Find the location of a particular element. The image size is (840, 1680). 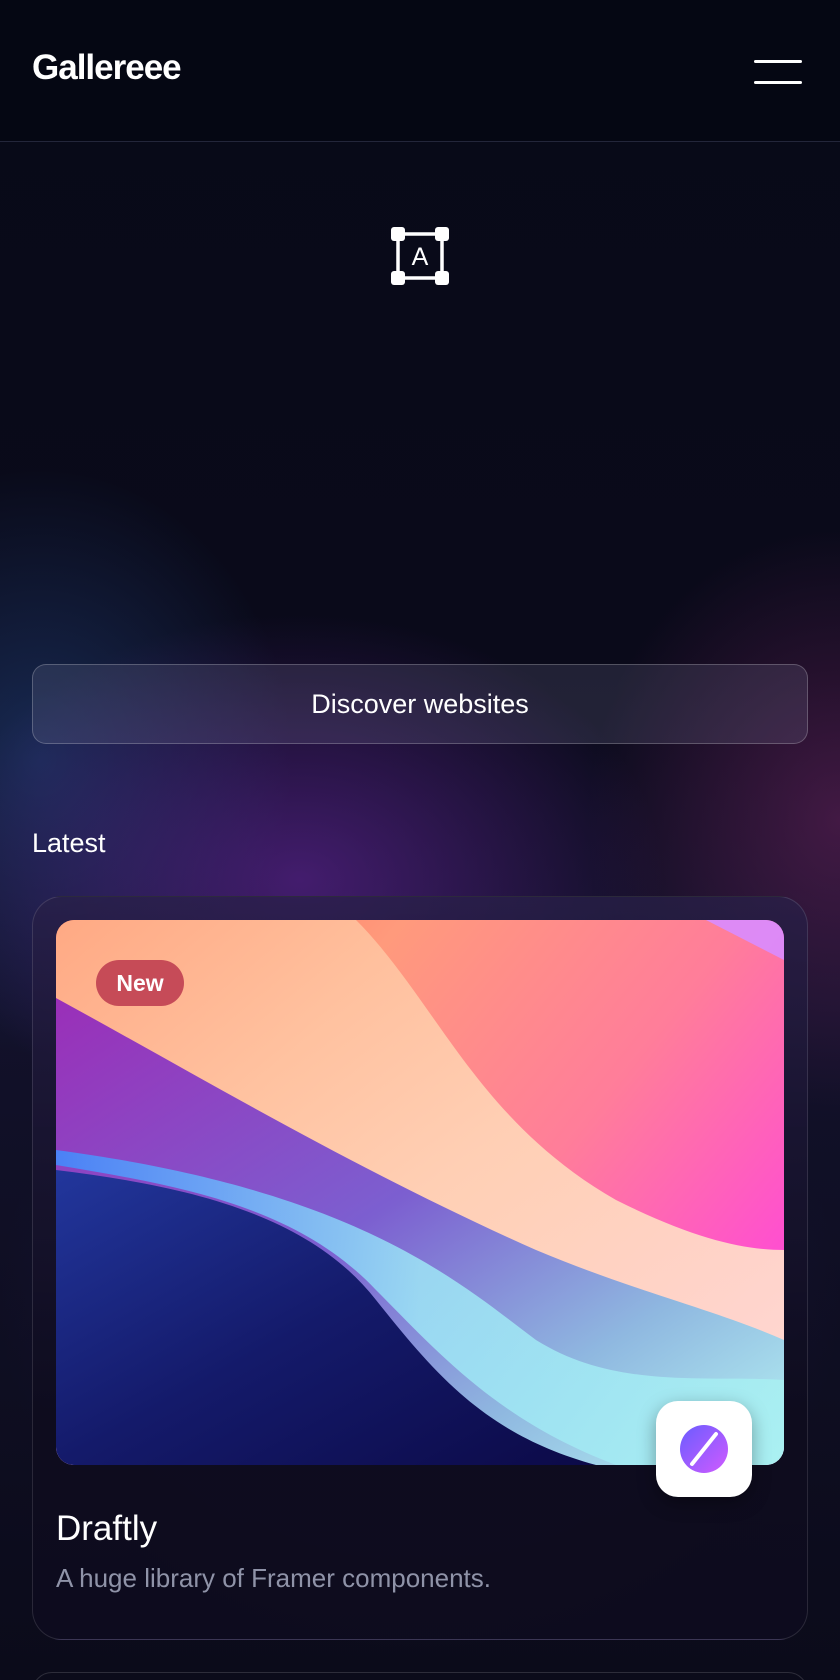

discover-websites-button: Discover websites is located at coordinates (420, 704).